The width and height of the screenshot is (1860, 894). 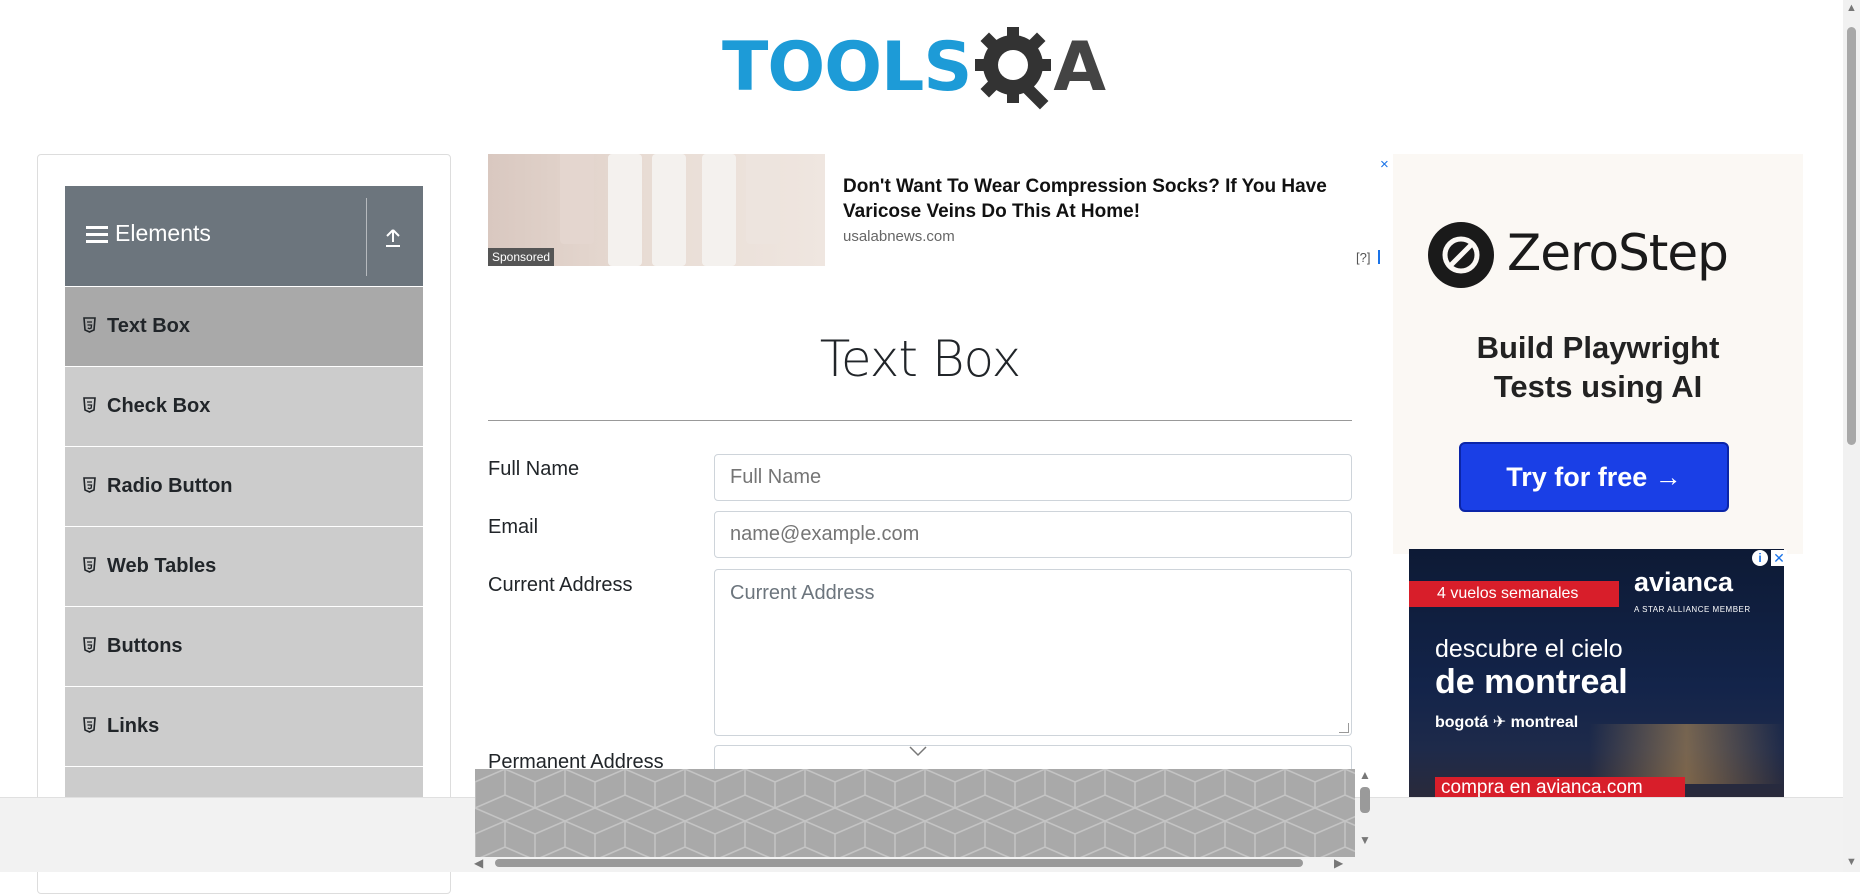 What do you see at coordinates (802, 593) in the screenshot?
I see `current-address-placeholder: Current Address` at bounding box center [802, 593].